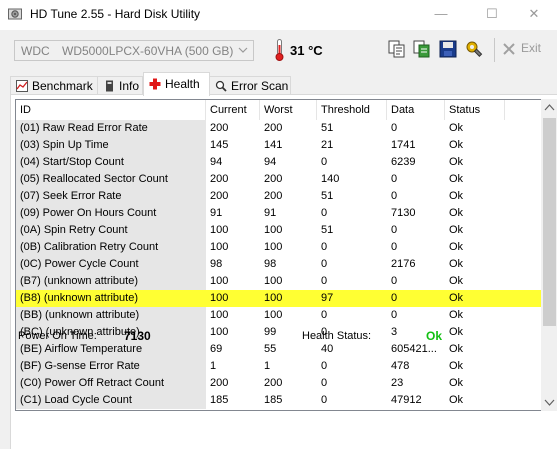 The height and width of the screenshot is (449, 557). Describe the element at coordinates (273, 400) in the screenshot. I see `cell-worst: 185` at that location.